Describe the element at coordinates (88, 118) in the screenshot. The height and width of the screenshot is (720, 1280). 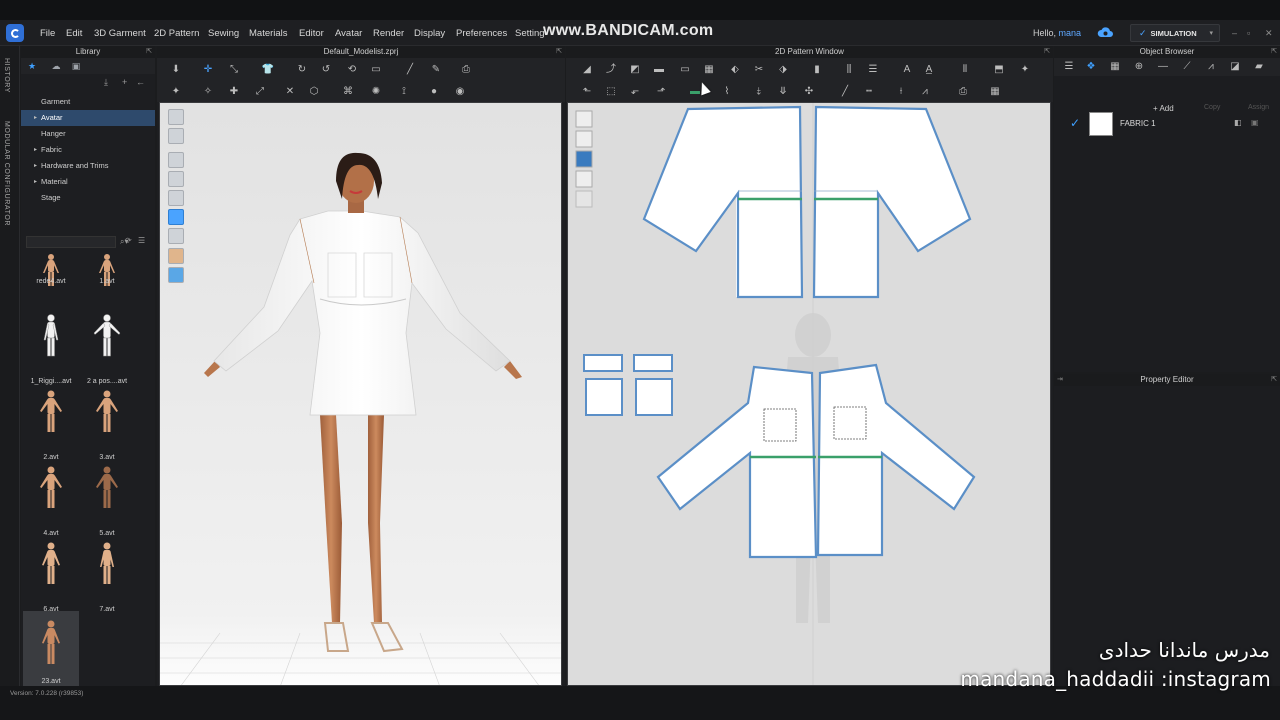
I see `tree-item-avatar: ▸ Avatar` at that location.